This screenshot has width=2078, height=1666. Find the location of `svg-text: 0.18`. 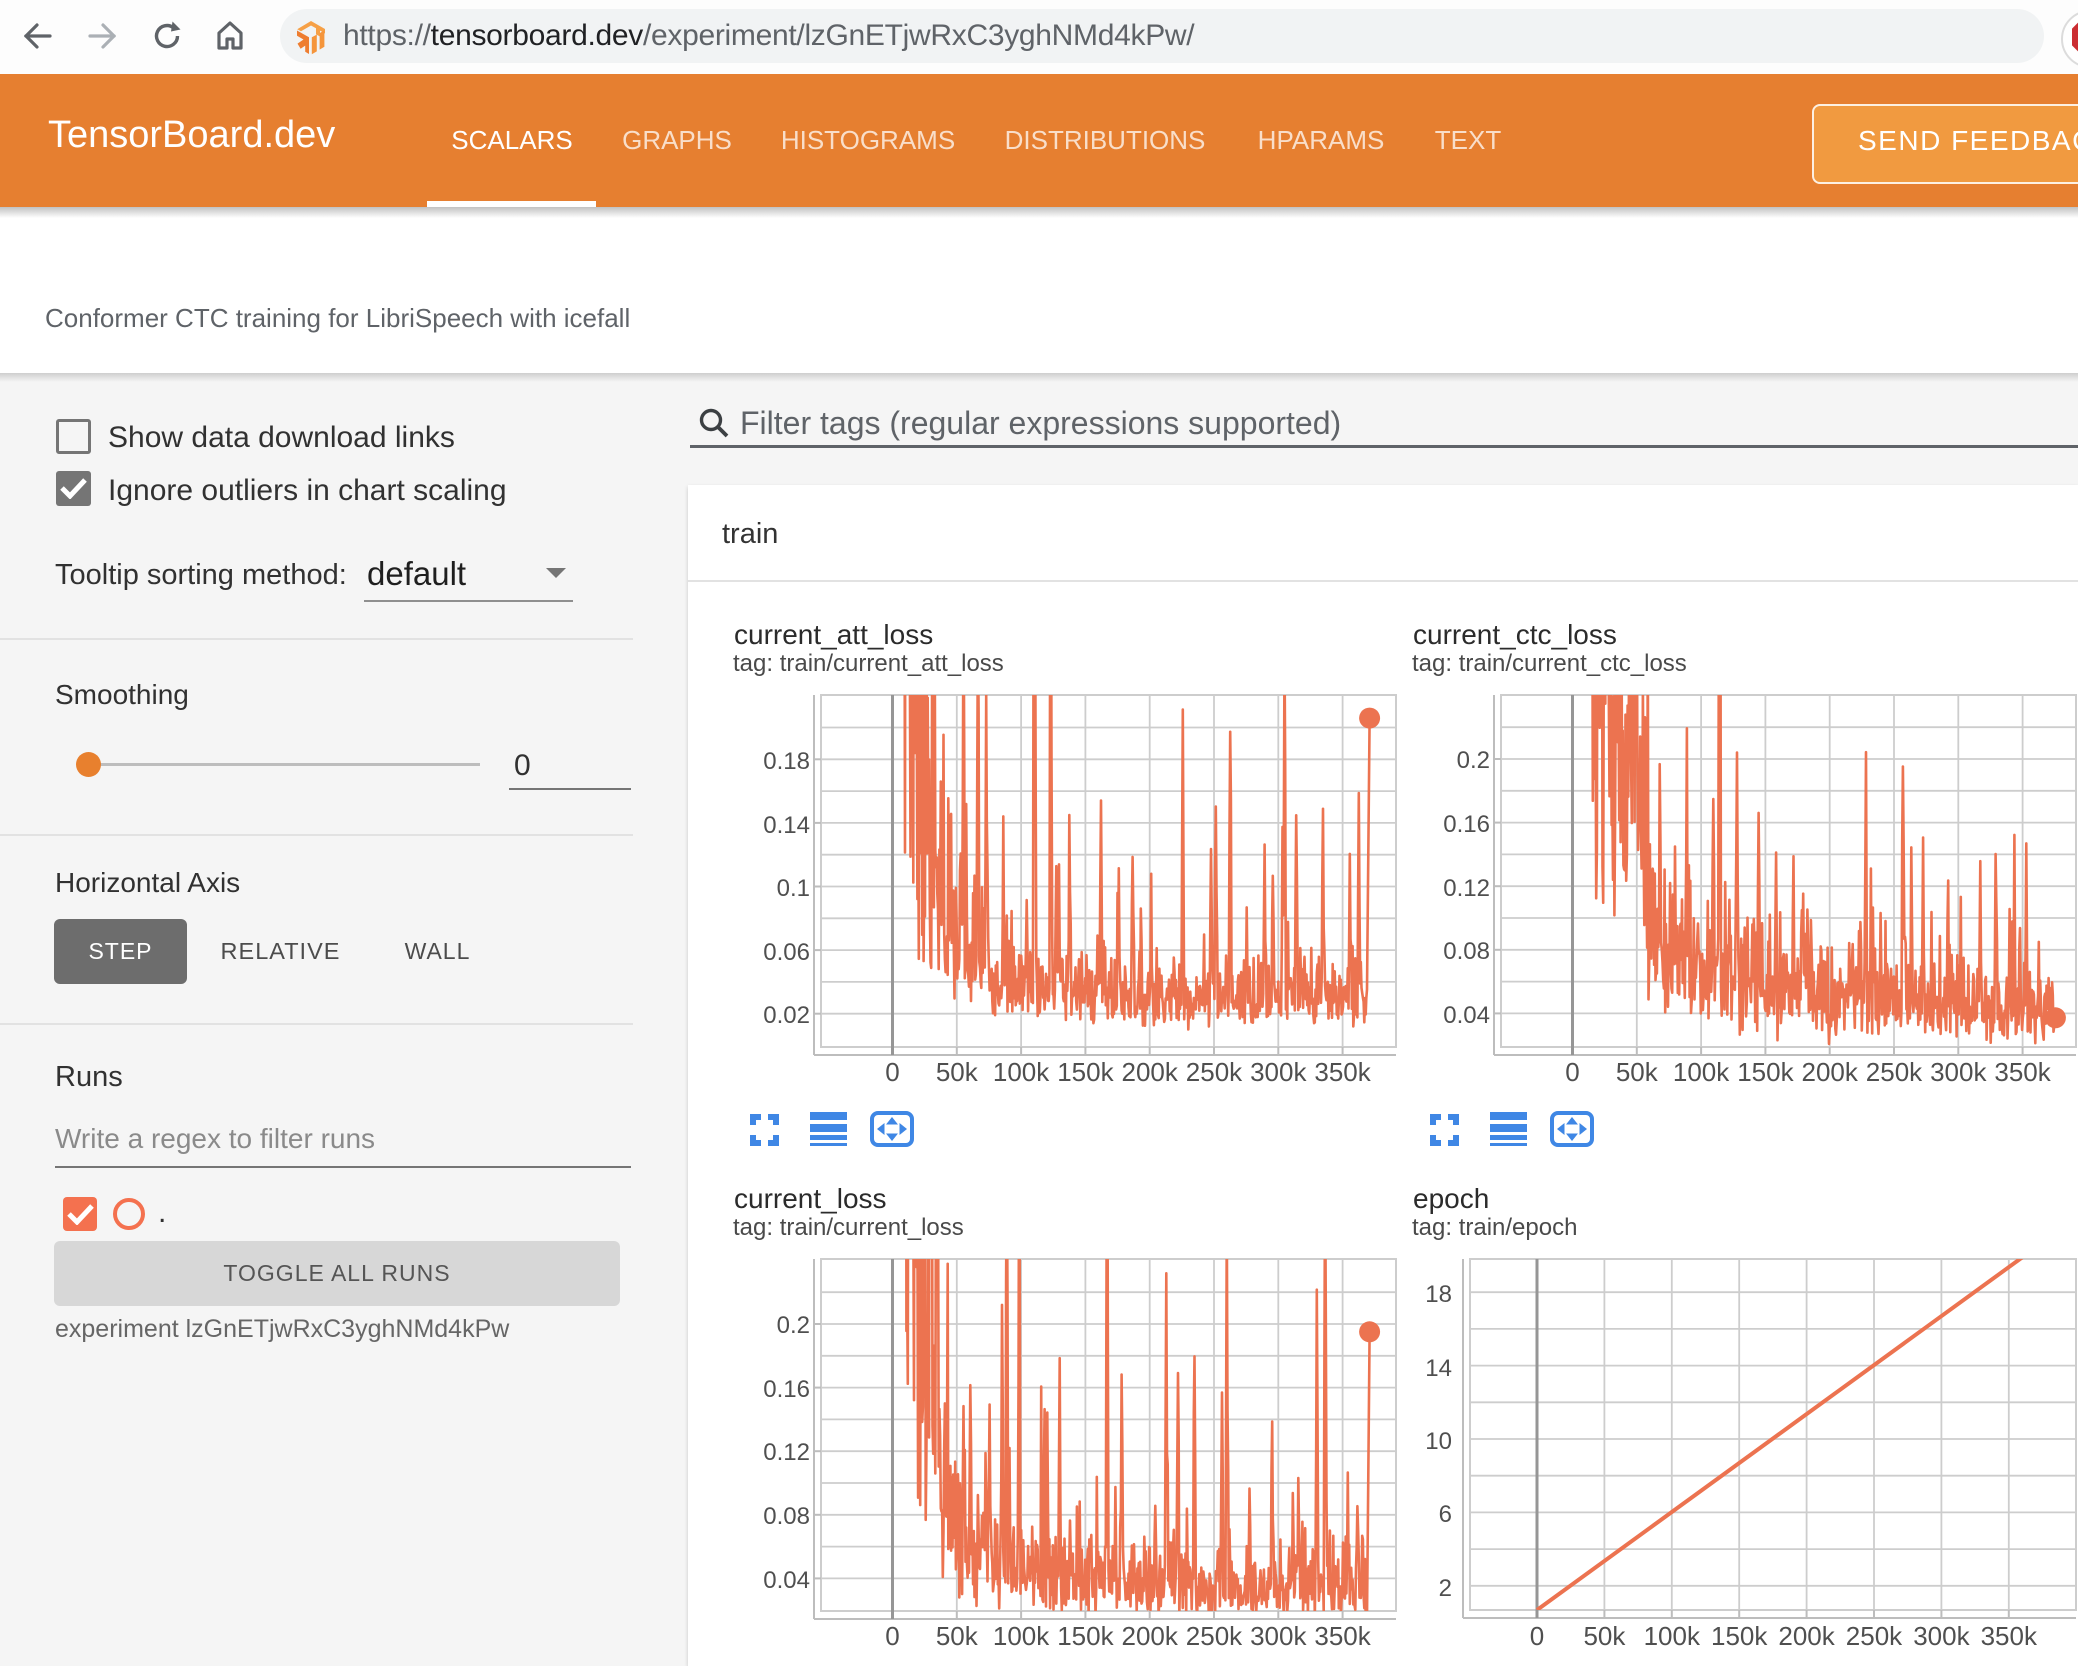

svg-text: 0.18 is located at coordinates (786, 761).